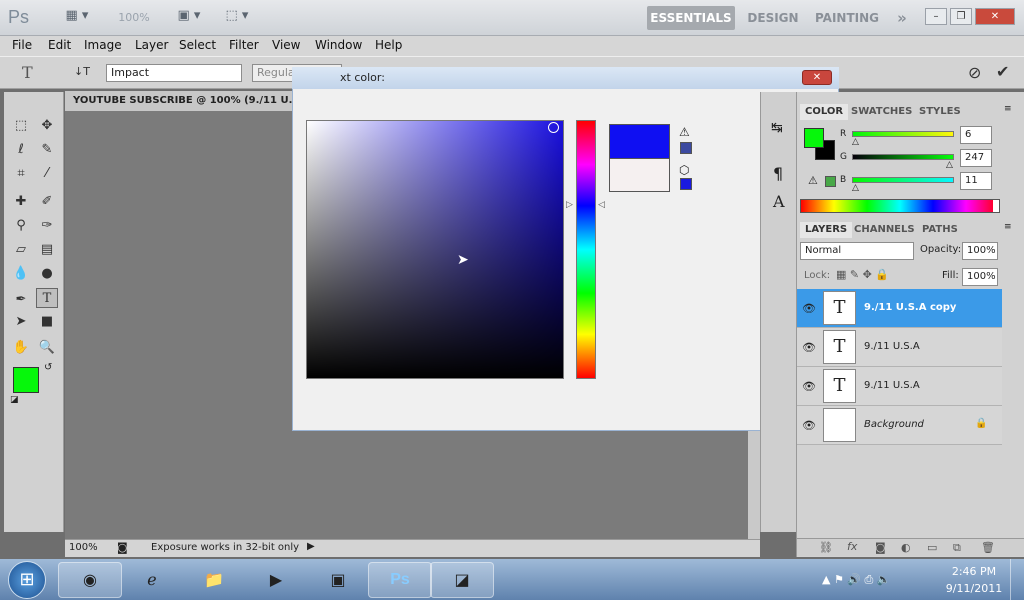 This screenshot has height=600, width=1024. Describe the element at coordinates (826, 230) in the screenshot. I see `tab-layers: LAYERS` at that location.